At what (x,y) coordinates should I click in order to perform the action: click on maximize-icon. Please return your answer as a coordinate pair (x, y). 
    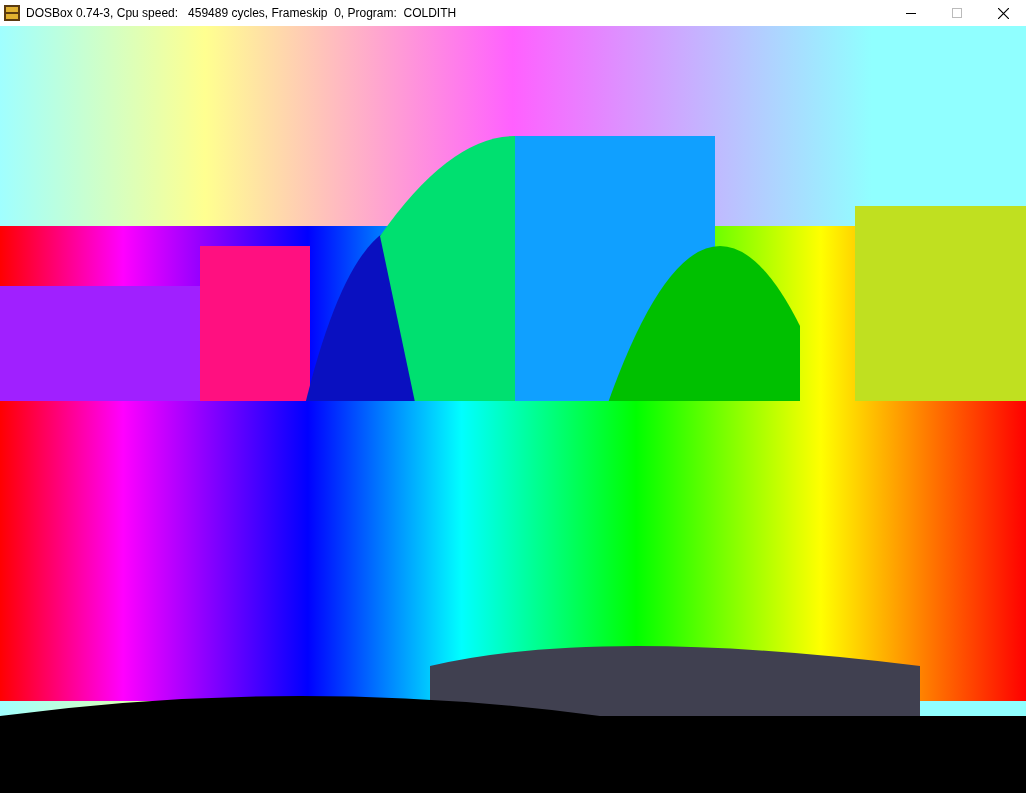
    Looking at the image, I should click on (957, 13).